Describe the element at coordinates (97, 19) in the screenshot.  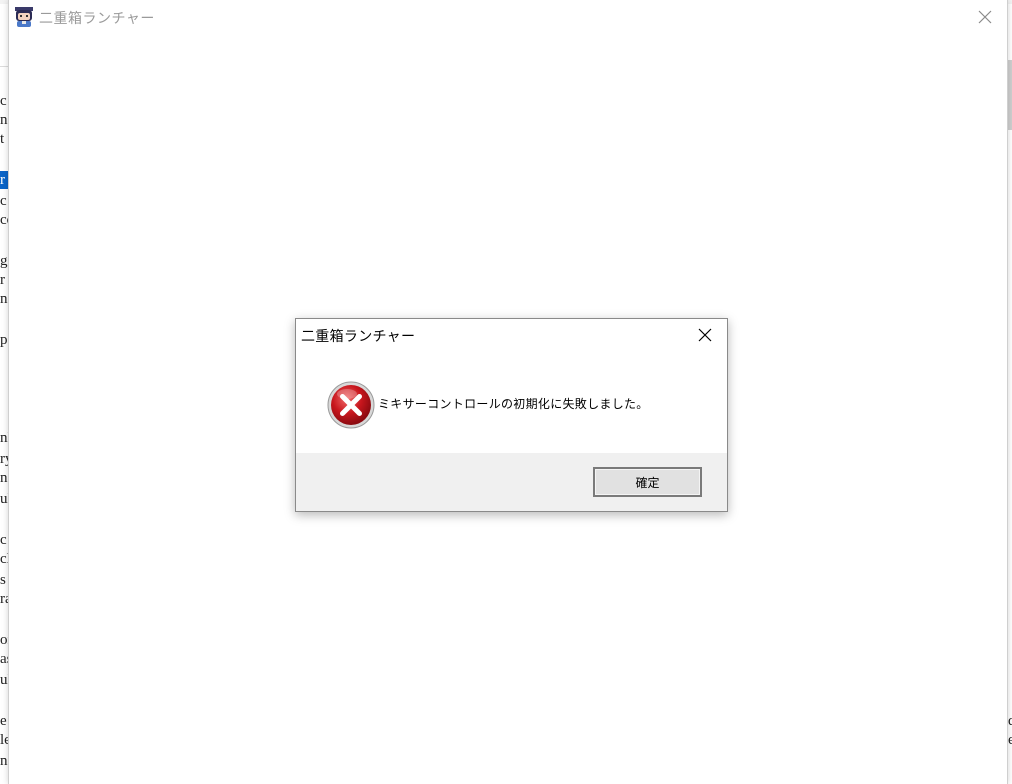
I see `launcher-title: 二重箱ランチャー` at that location.